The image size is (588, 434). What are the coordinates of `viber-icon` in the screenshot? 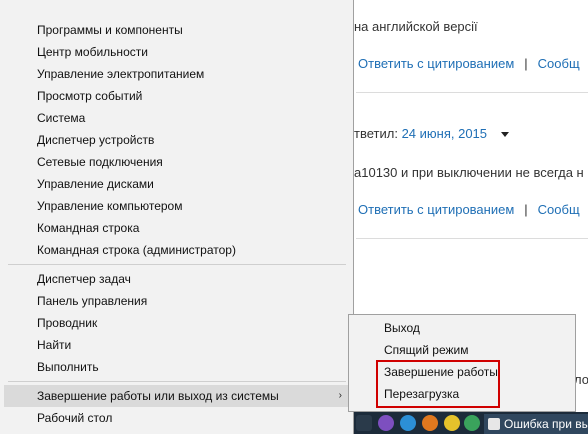 It's located at (386, 423).